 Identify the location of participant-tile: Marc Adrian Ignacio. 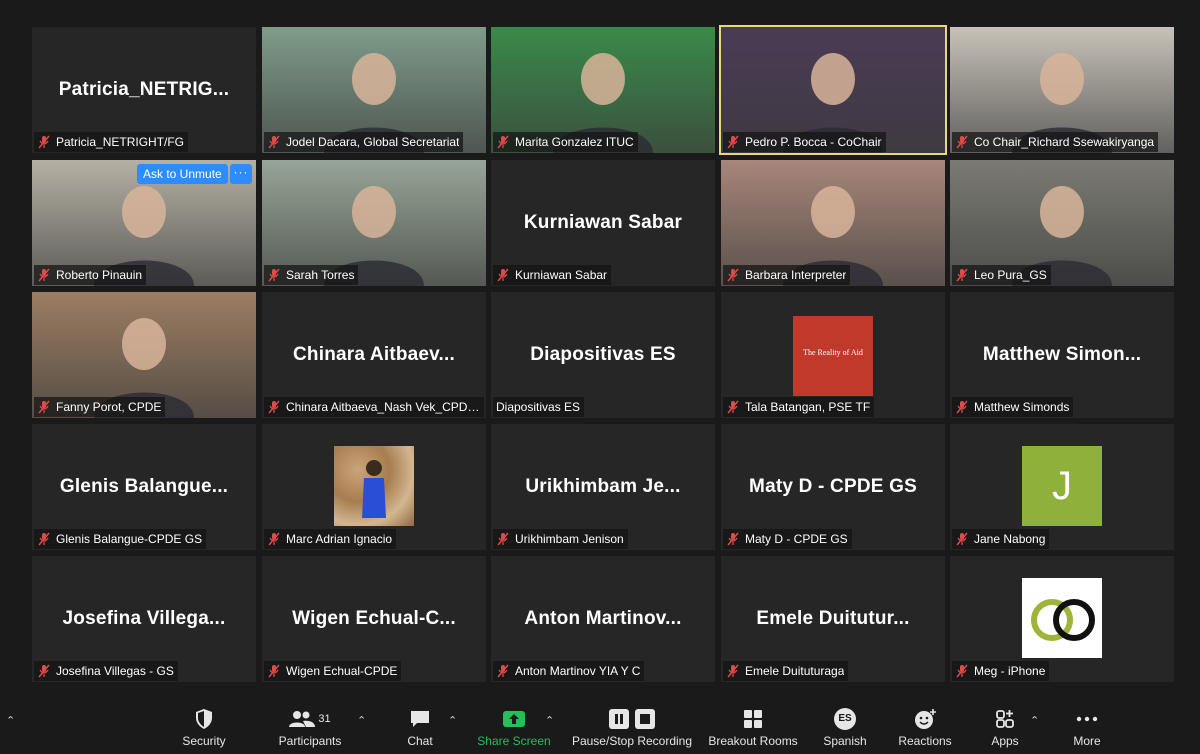
(374, 487).